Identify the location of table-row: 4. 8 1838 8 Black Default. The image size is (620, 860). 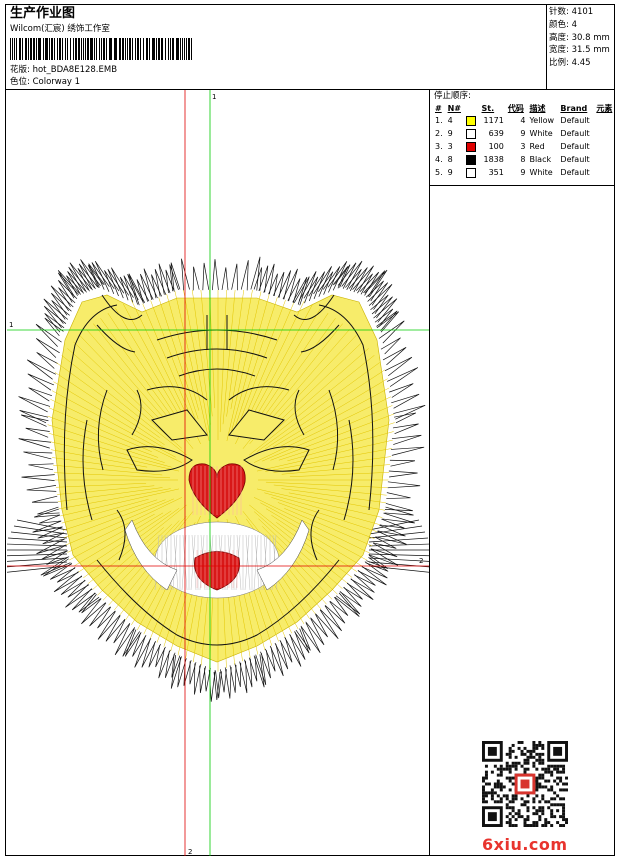
(524, 159).